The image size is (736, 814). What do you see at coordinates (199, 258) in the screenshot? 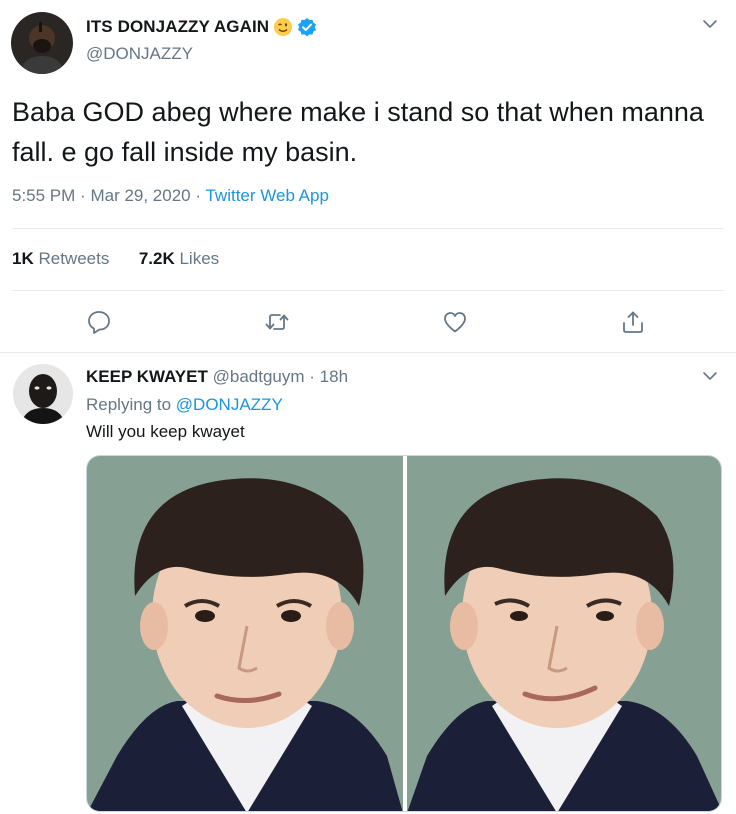
I see `likes-label: Likes` at bounding box center [199, 258].